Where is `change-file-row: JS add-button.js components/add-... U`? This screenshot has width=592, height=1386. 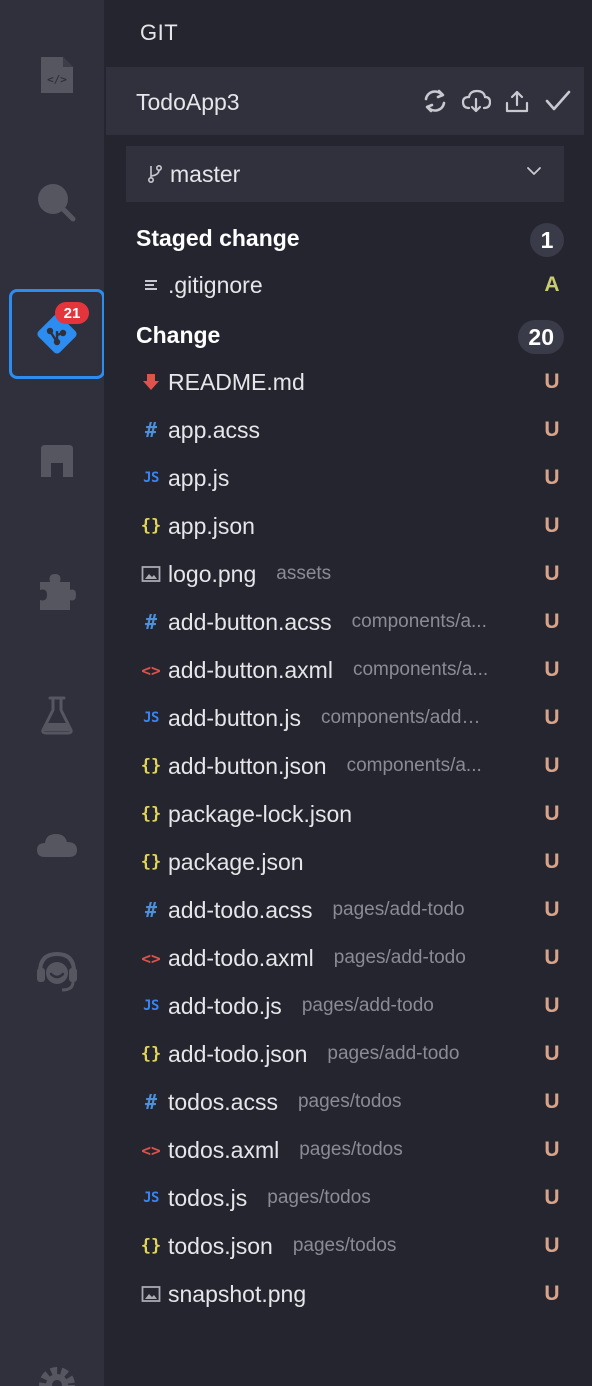
change-file-row: JS add-button.js components/add-... U is located at coordinates (351, 718).